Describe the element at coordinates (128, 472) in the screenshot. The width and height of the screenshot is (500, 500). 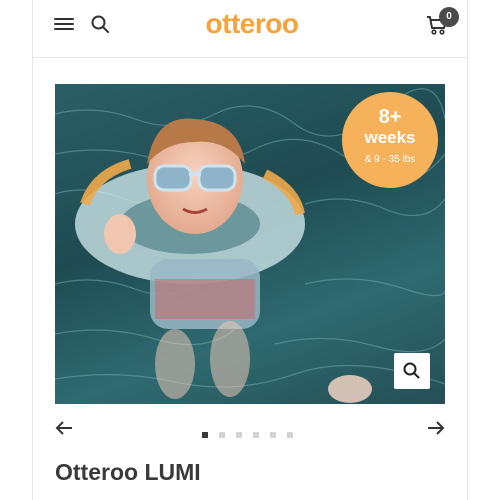
I see `product-title: Otteroo LUMI` at that location.